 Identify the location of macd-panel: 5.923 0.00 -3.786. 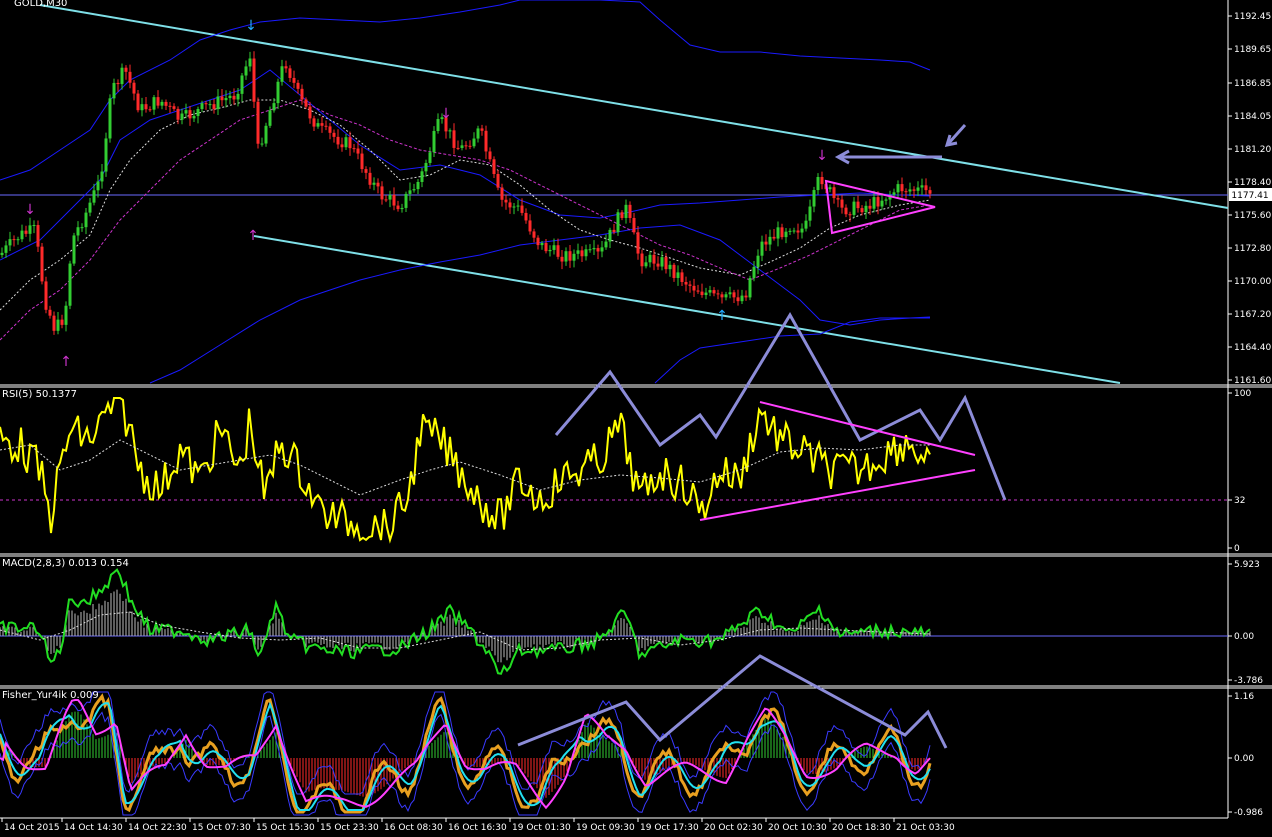
(631, 623).